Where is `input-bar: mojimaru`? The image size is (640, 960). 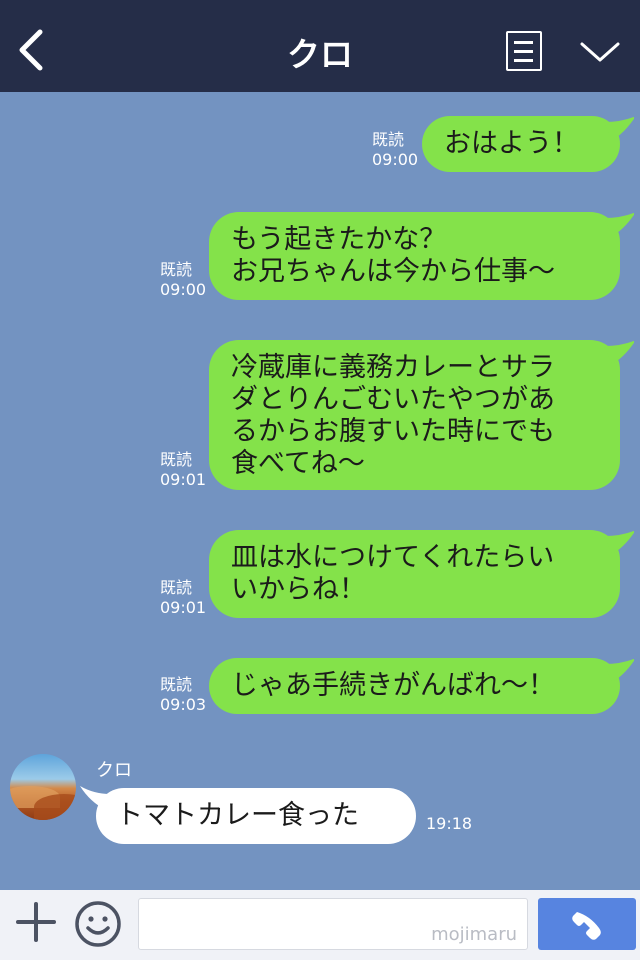
input-bar: mojimaru is located at coordinates (320, 925).